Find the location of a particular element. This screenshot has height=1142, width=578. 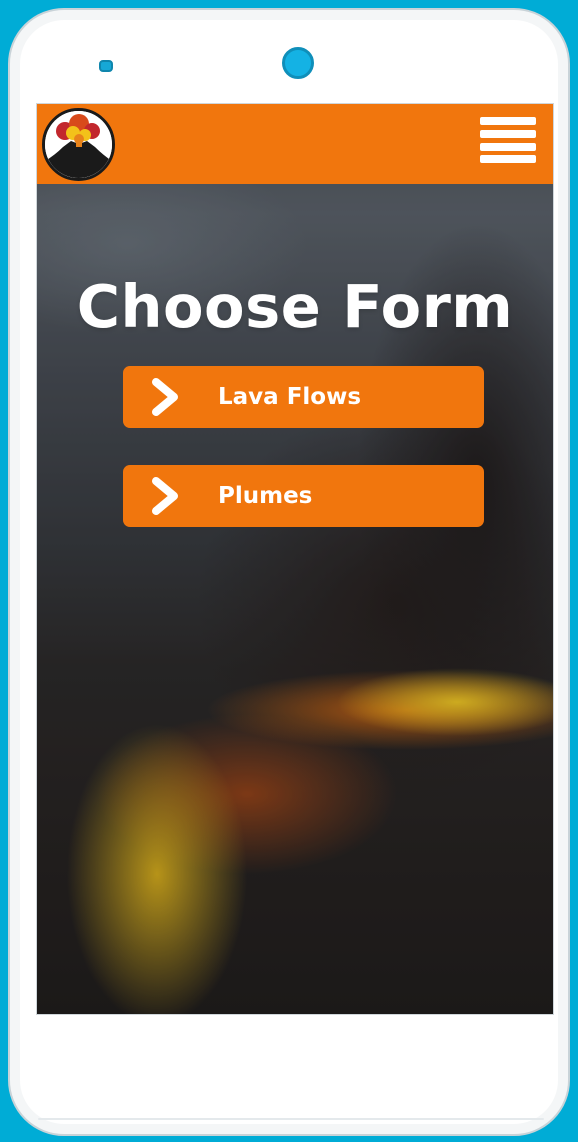

lava-flows-label: Lava Flows is located at coordinates (290, 397).